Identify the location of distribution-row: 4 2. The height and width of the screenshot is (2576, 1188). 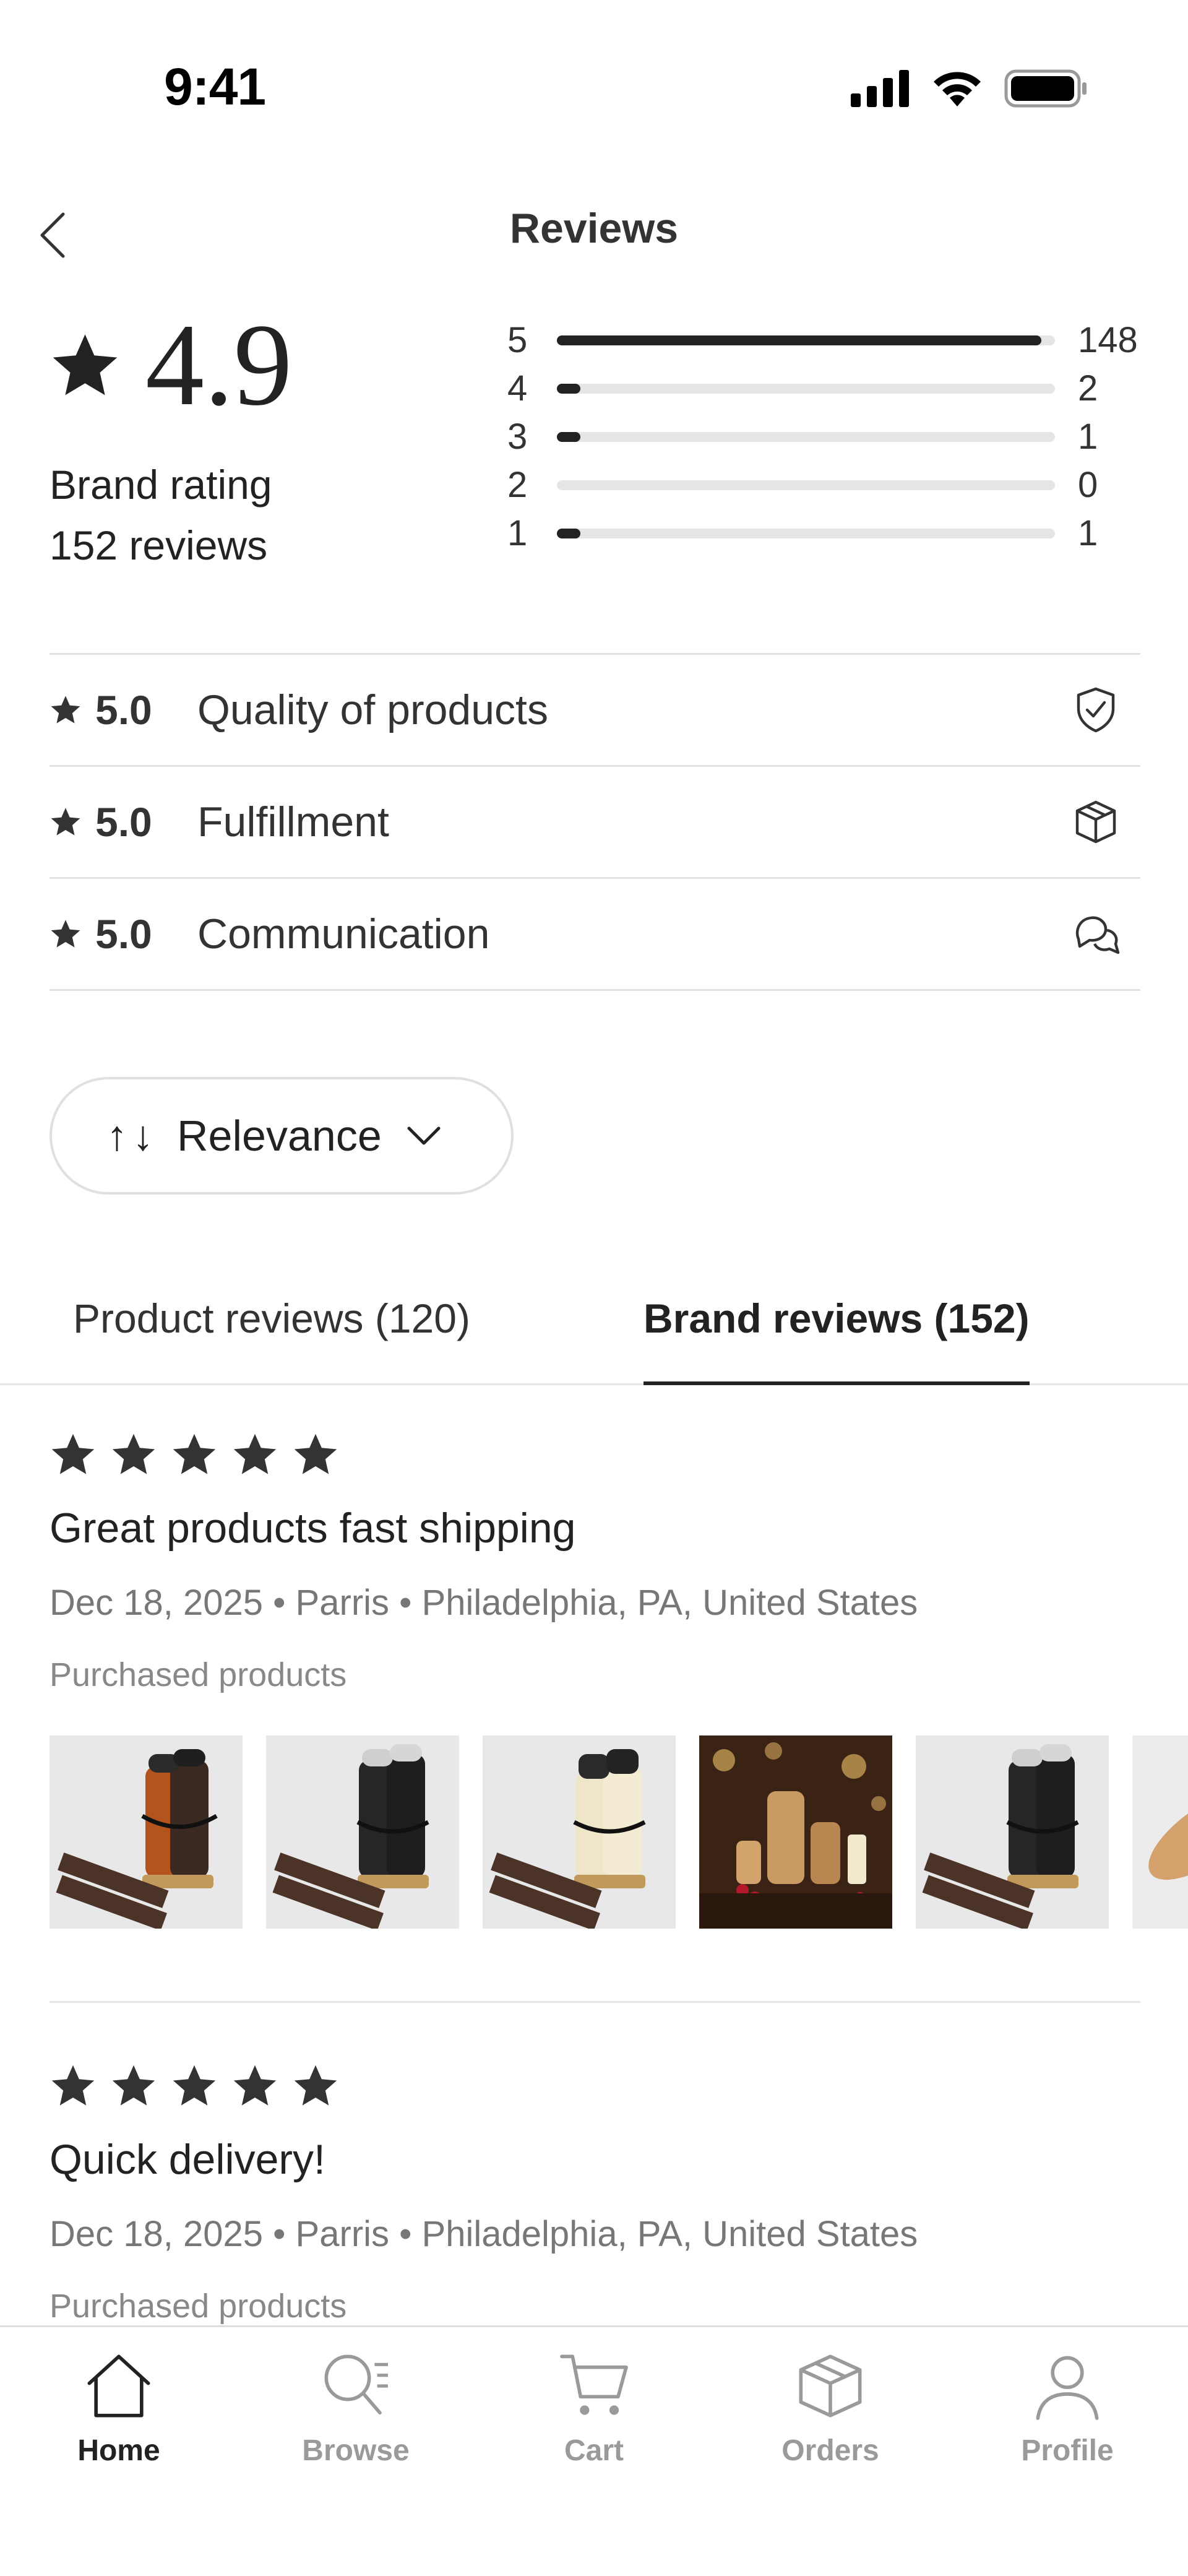
(835, 387).